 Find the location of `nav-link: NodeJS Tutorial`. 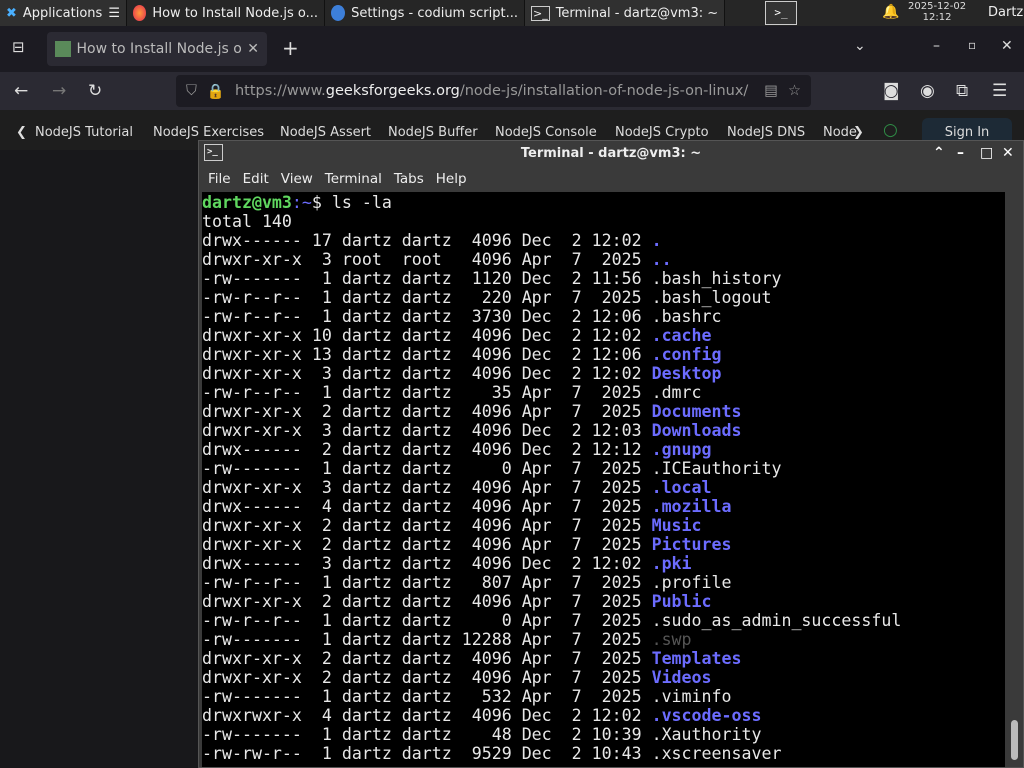

nav-link: NodeJS Tutorial is located at coordinates (84, 132).